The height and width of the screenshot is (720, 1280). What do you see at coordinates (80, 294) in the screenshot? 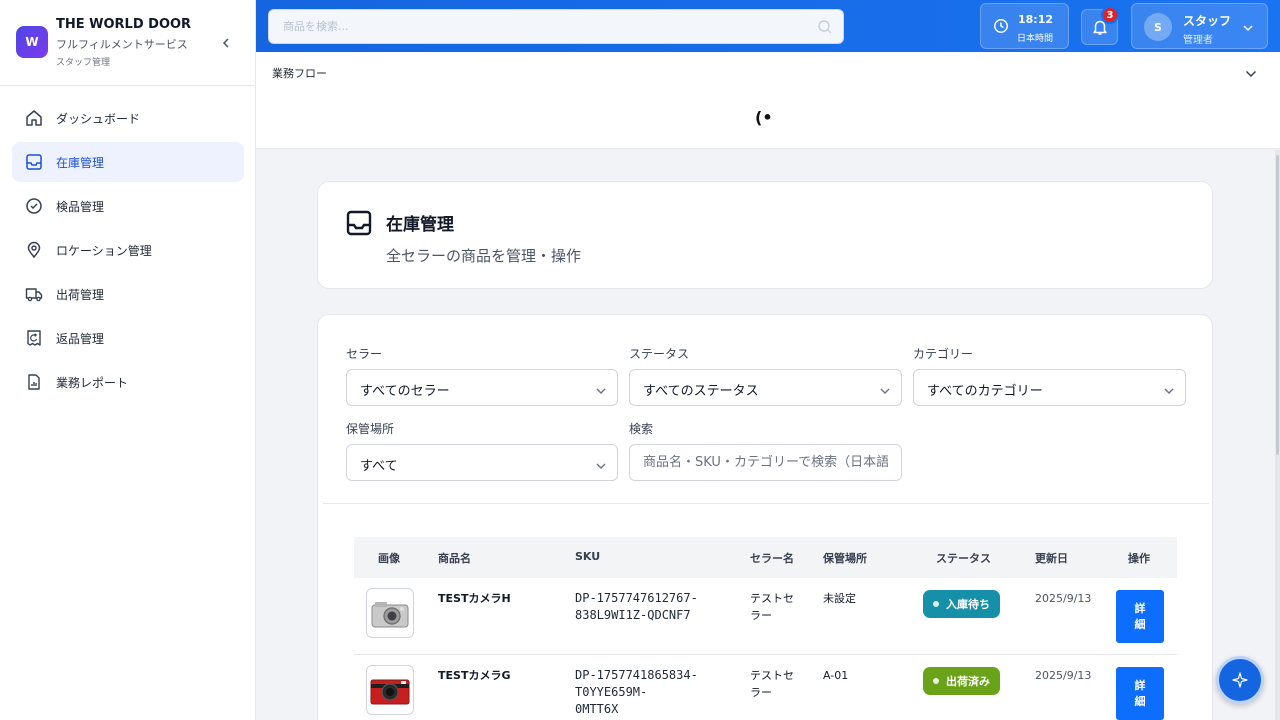
I see `sidebar-item-label: 出荷管理` at bounding box center [80, 294].